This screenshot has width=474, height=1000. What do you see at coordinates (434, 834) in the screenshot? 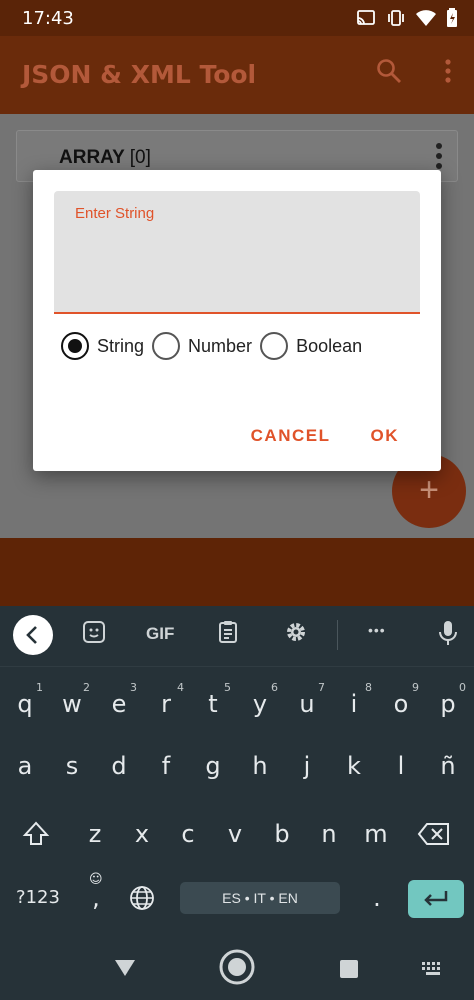
I see `backspace-key` at bounding box center [434, 834].